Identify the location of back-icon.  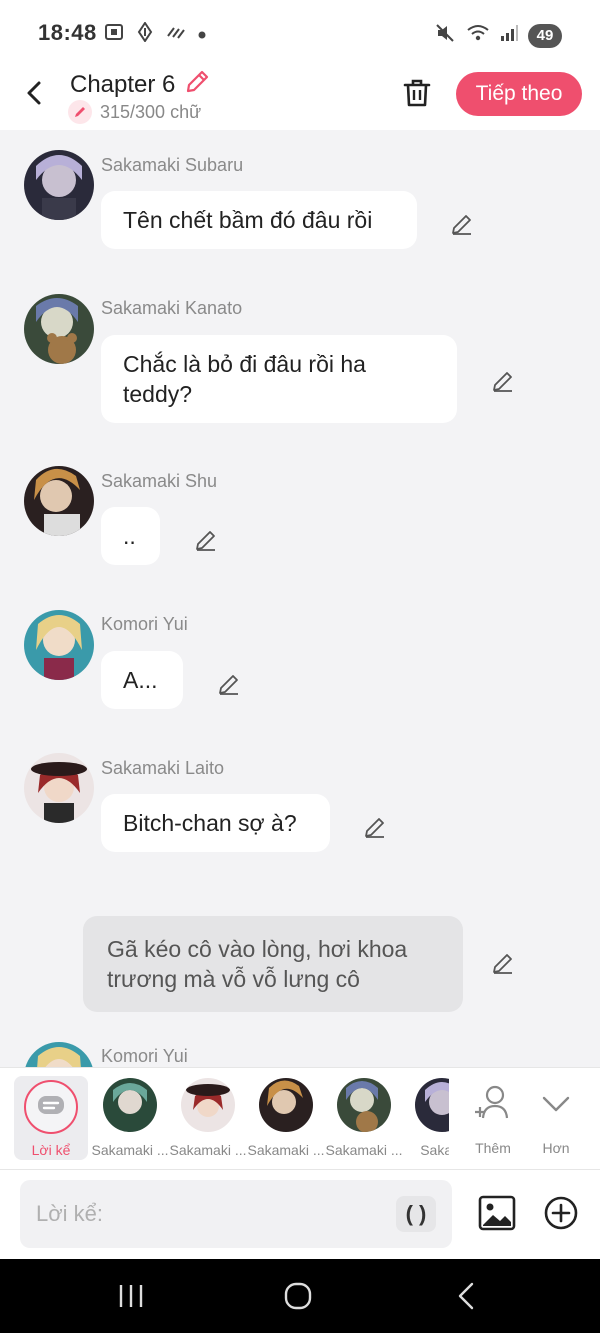
(466, 1296).